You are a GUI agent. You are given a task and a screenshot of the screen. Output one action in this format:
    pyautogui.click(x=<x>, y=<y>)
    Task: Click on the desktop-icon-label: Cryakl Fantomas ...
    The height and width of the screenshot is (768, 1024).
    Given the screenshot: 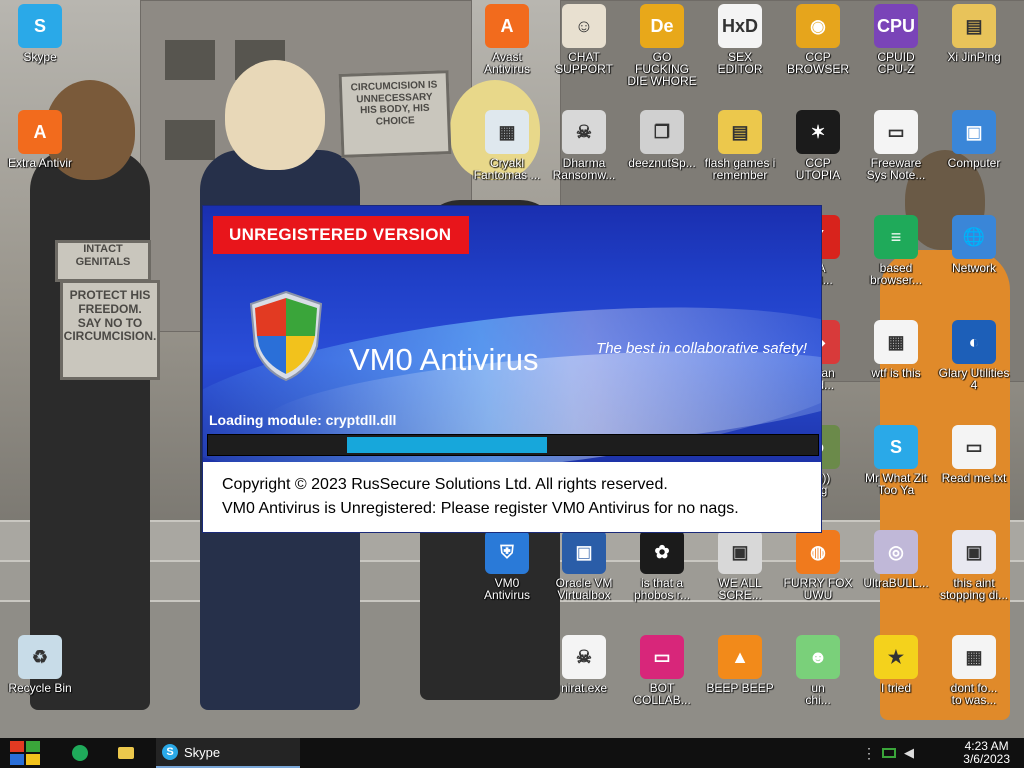 What is the action you would take?
    pyautogui.click(x=507, y=169)
    